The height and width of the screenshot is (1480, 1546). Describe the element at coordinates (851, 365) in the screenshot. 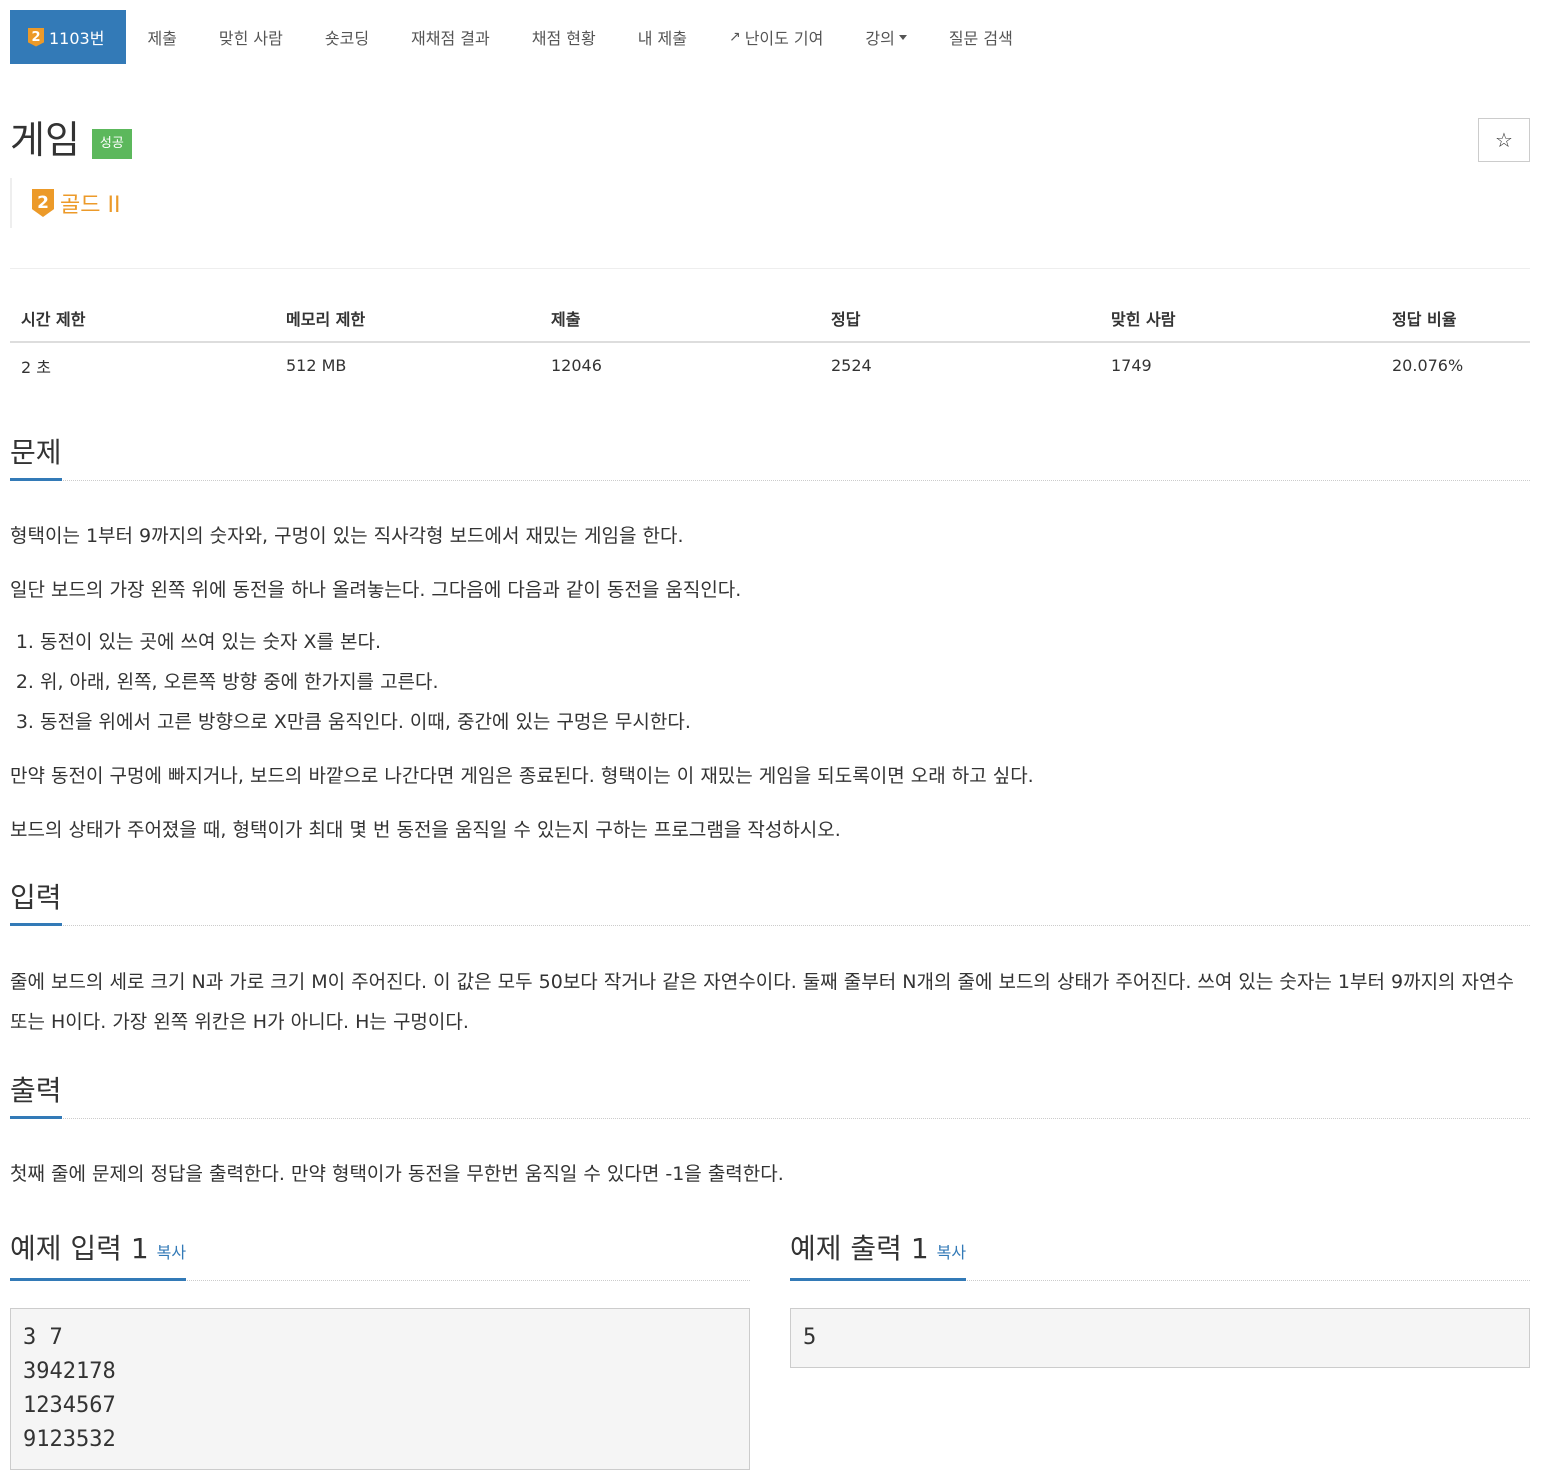

I see `cell-accepted: 2524` at that location.